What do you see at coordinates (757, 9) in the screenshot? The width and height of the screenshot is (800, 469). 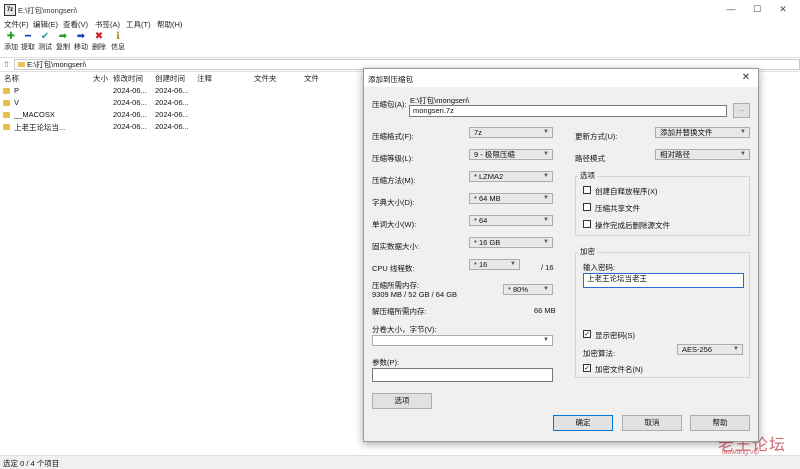 I see `maximize-button: ☐` at bounding box center [757, 9].